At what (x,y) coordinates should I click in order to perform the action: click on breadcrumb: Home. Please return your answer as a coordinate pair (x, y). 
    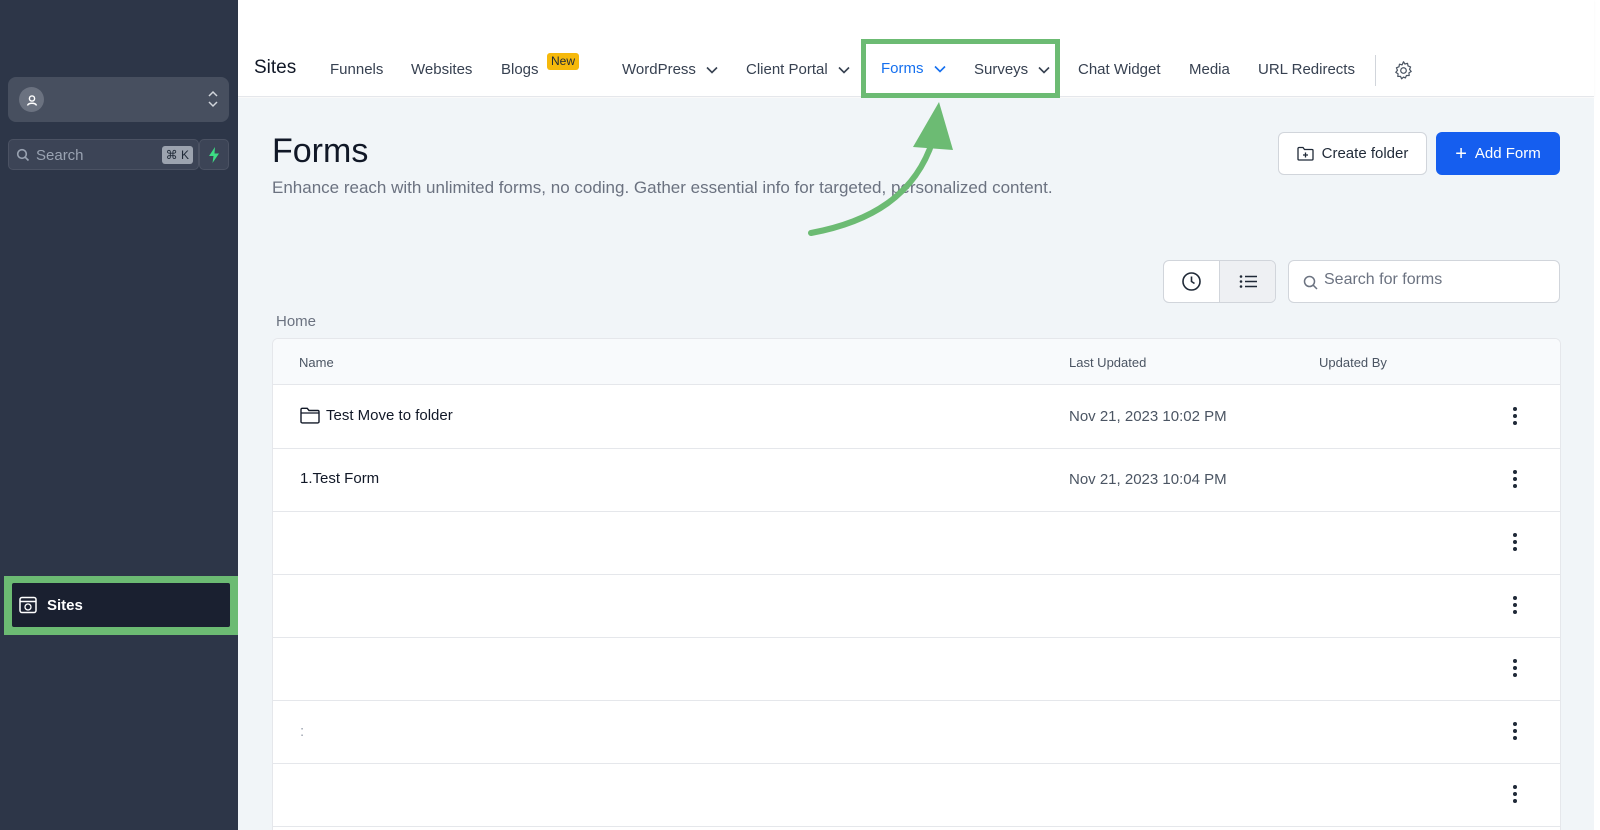
    Looking at the image, I should click on (296, 321).